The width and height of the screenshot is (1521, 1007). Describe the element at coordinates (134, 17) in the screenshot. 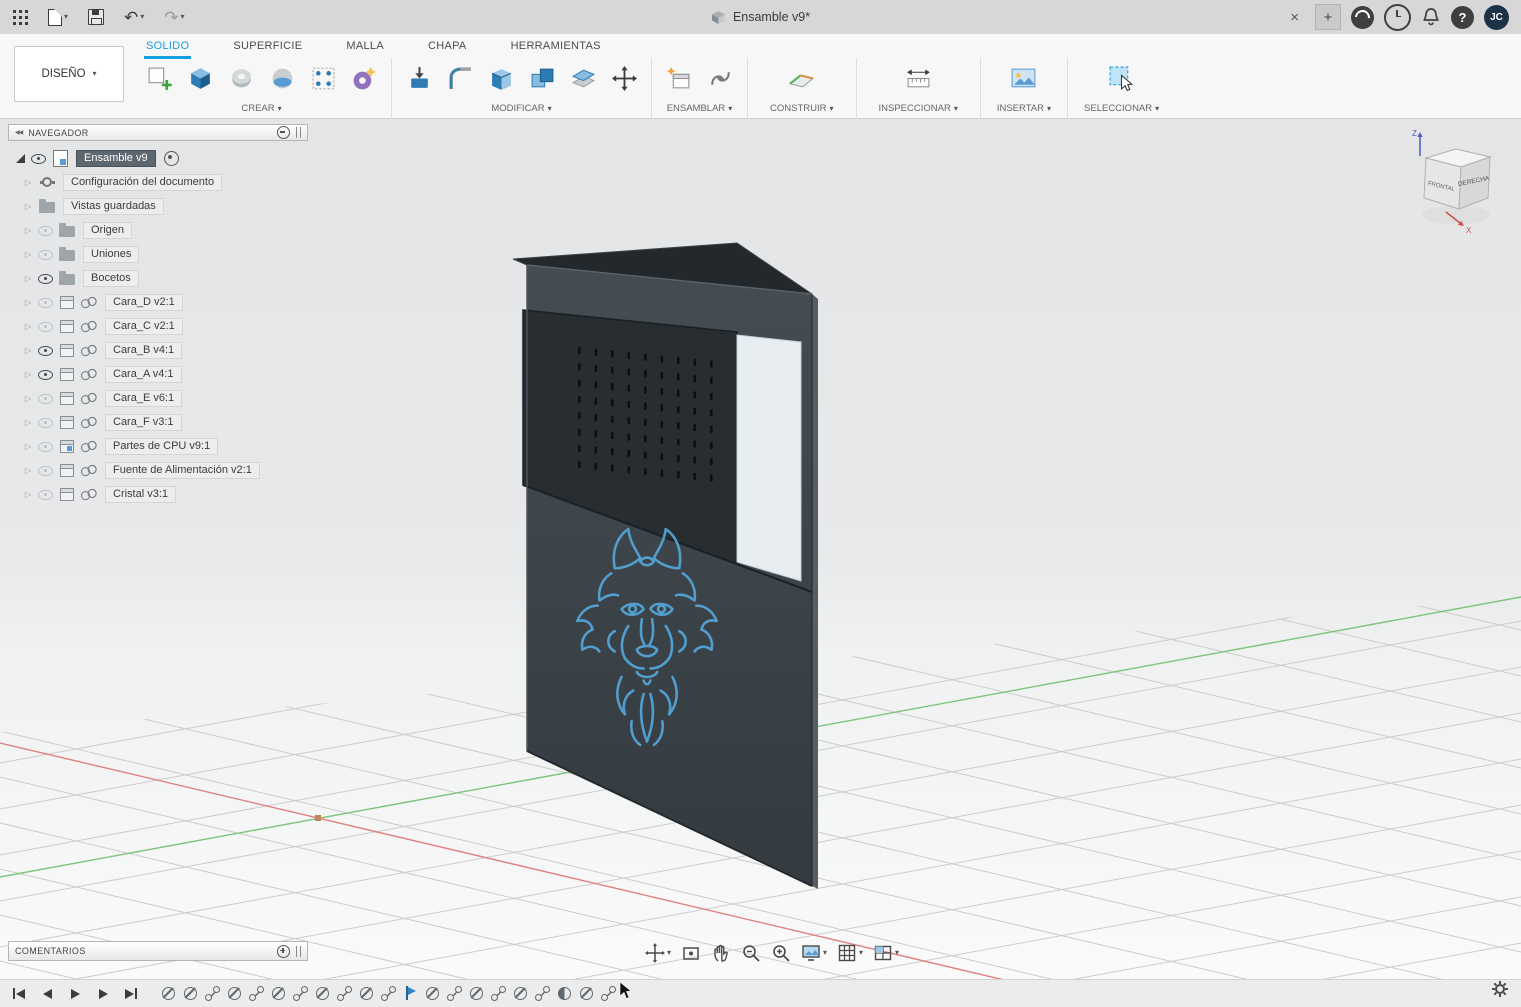

I see `undo-button: ↶ ▾` at that location.